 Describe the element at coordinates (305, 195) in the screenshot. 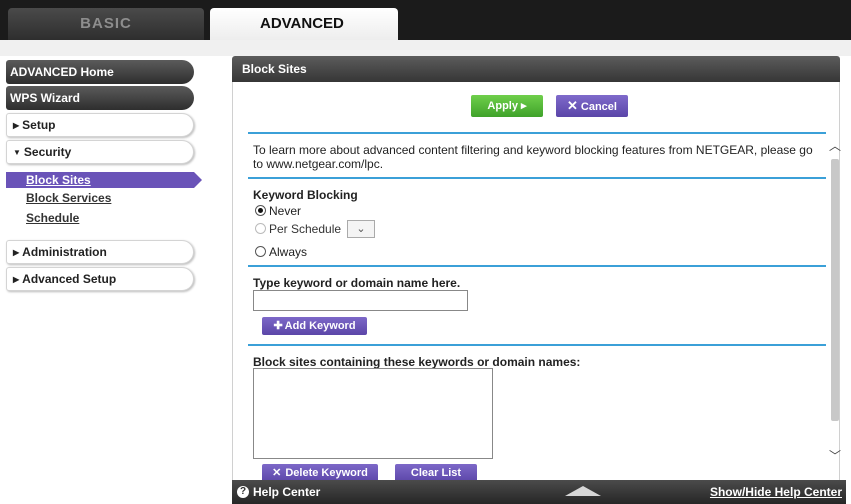

I see `keyword-blocking-title: Keyword Blocking` at that location.